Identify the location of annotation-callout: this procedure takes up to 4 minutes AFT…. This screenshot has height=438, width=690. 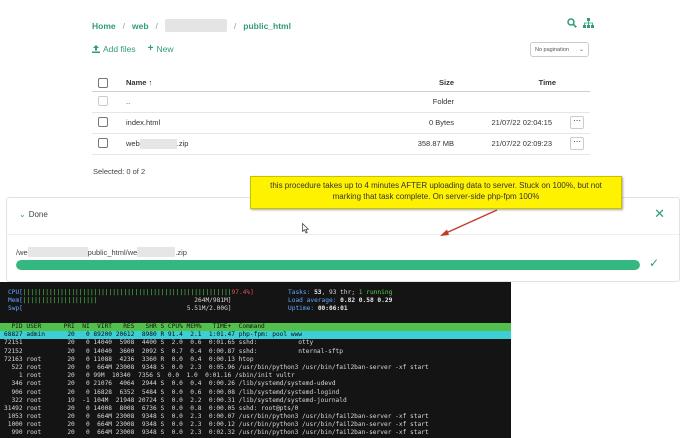
(436, 192).